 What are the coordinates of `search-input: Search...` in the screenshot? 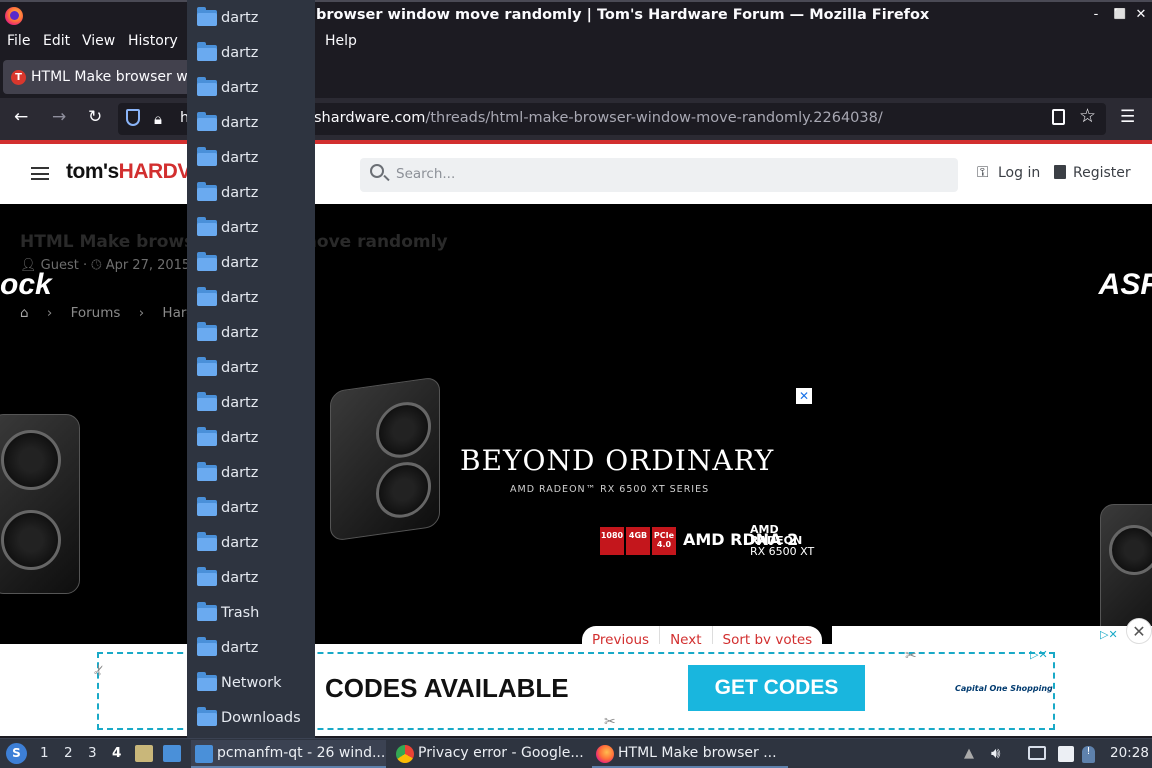 It's located at (659, 175).